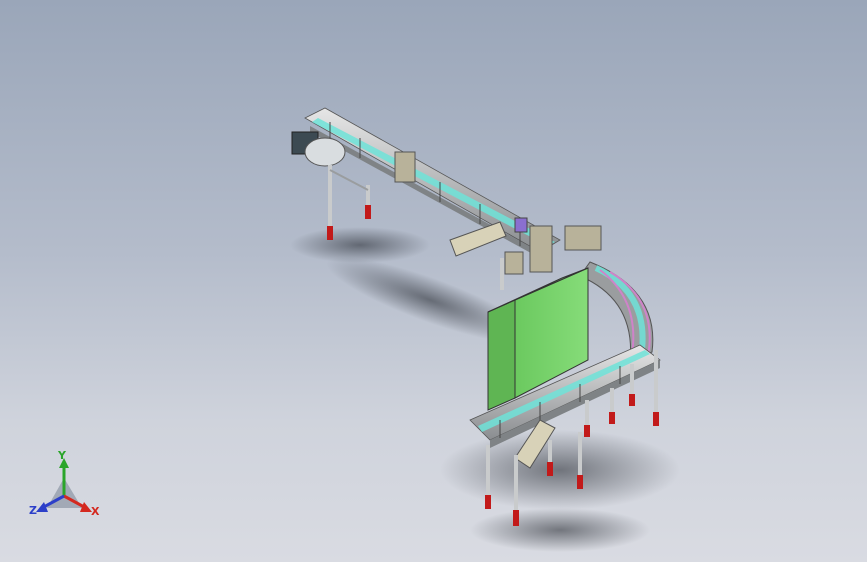 The image size is (867, 562). I want to click on x-axis-label: X, so click(95, 511).